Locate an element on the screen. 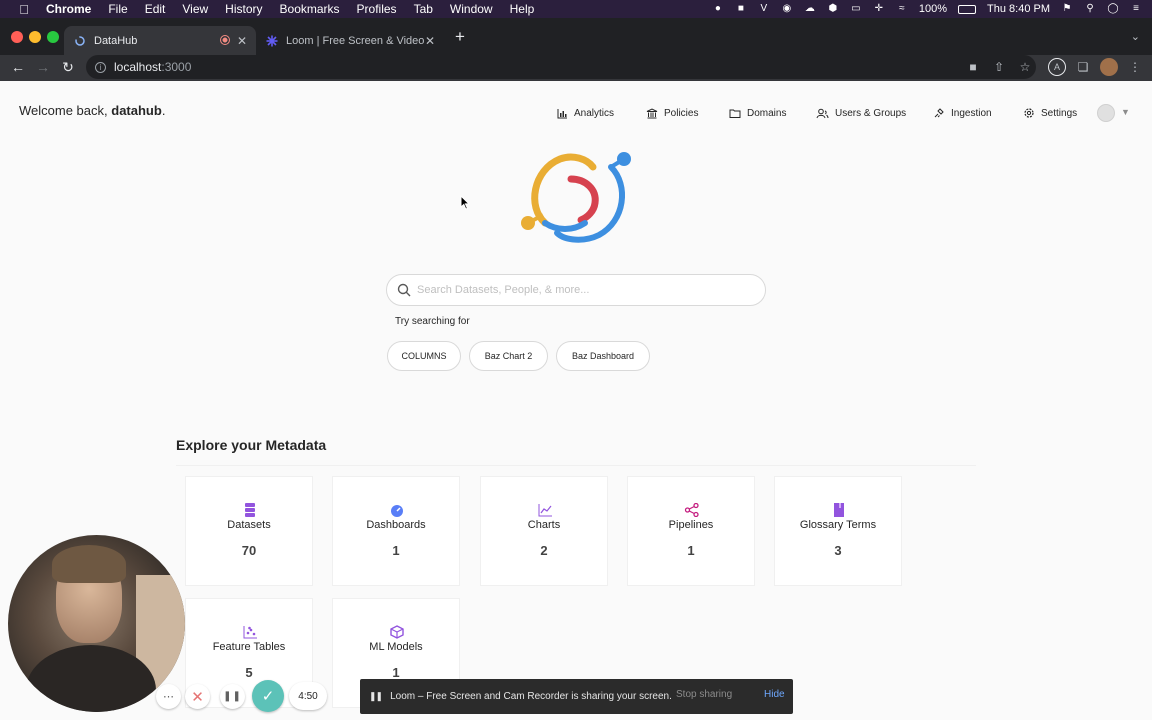 The height and width of the screenshot is (720, 1152). search-bar is located at coordinates (576, 290).